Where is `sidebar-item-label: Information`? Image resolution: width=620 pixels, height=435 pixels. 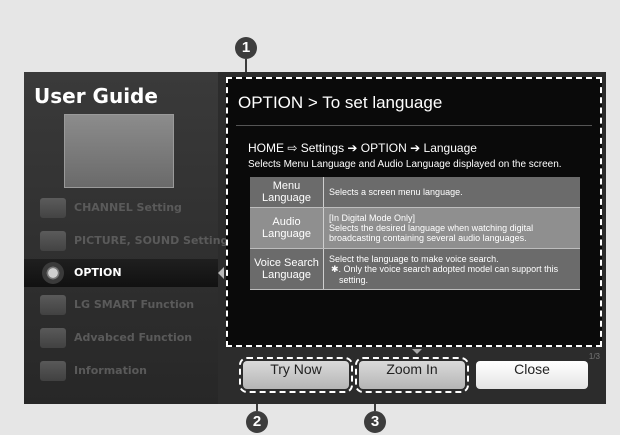 sidebar-item-label: Information is located at coordinates (110, 370).